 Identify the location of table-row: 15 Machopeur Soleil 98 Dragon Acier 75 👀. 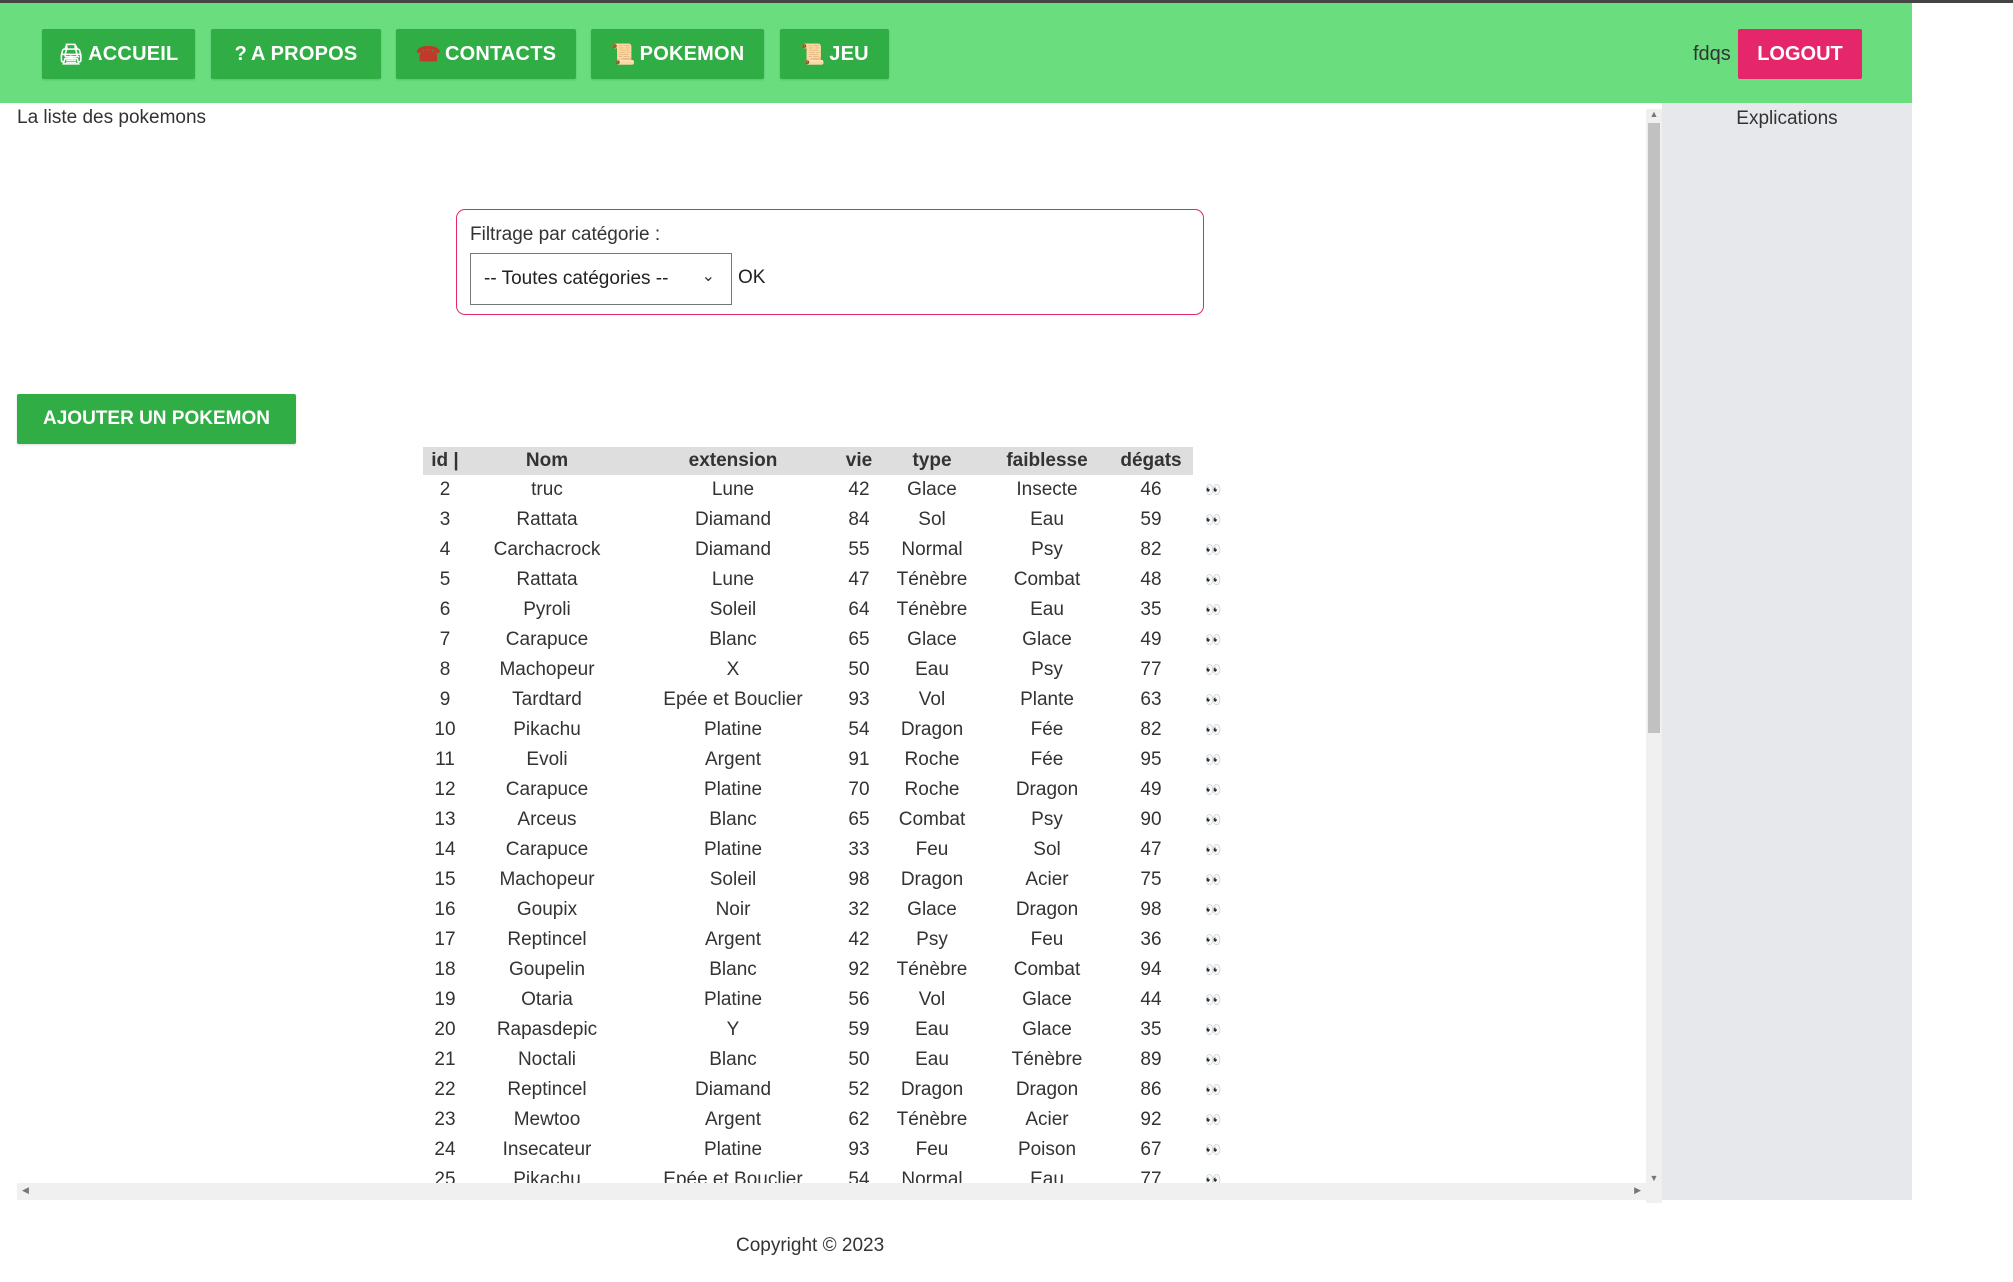
(828, 880).